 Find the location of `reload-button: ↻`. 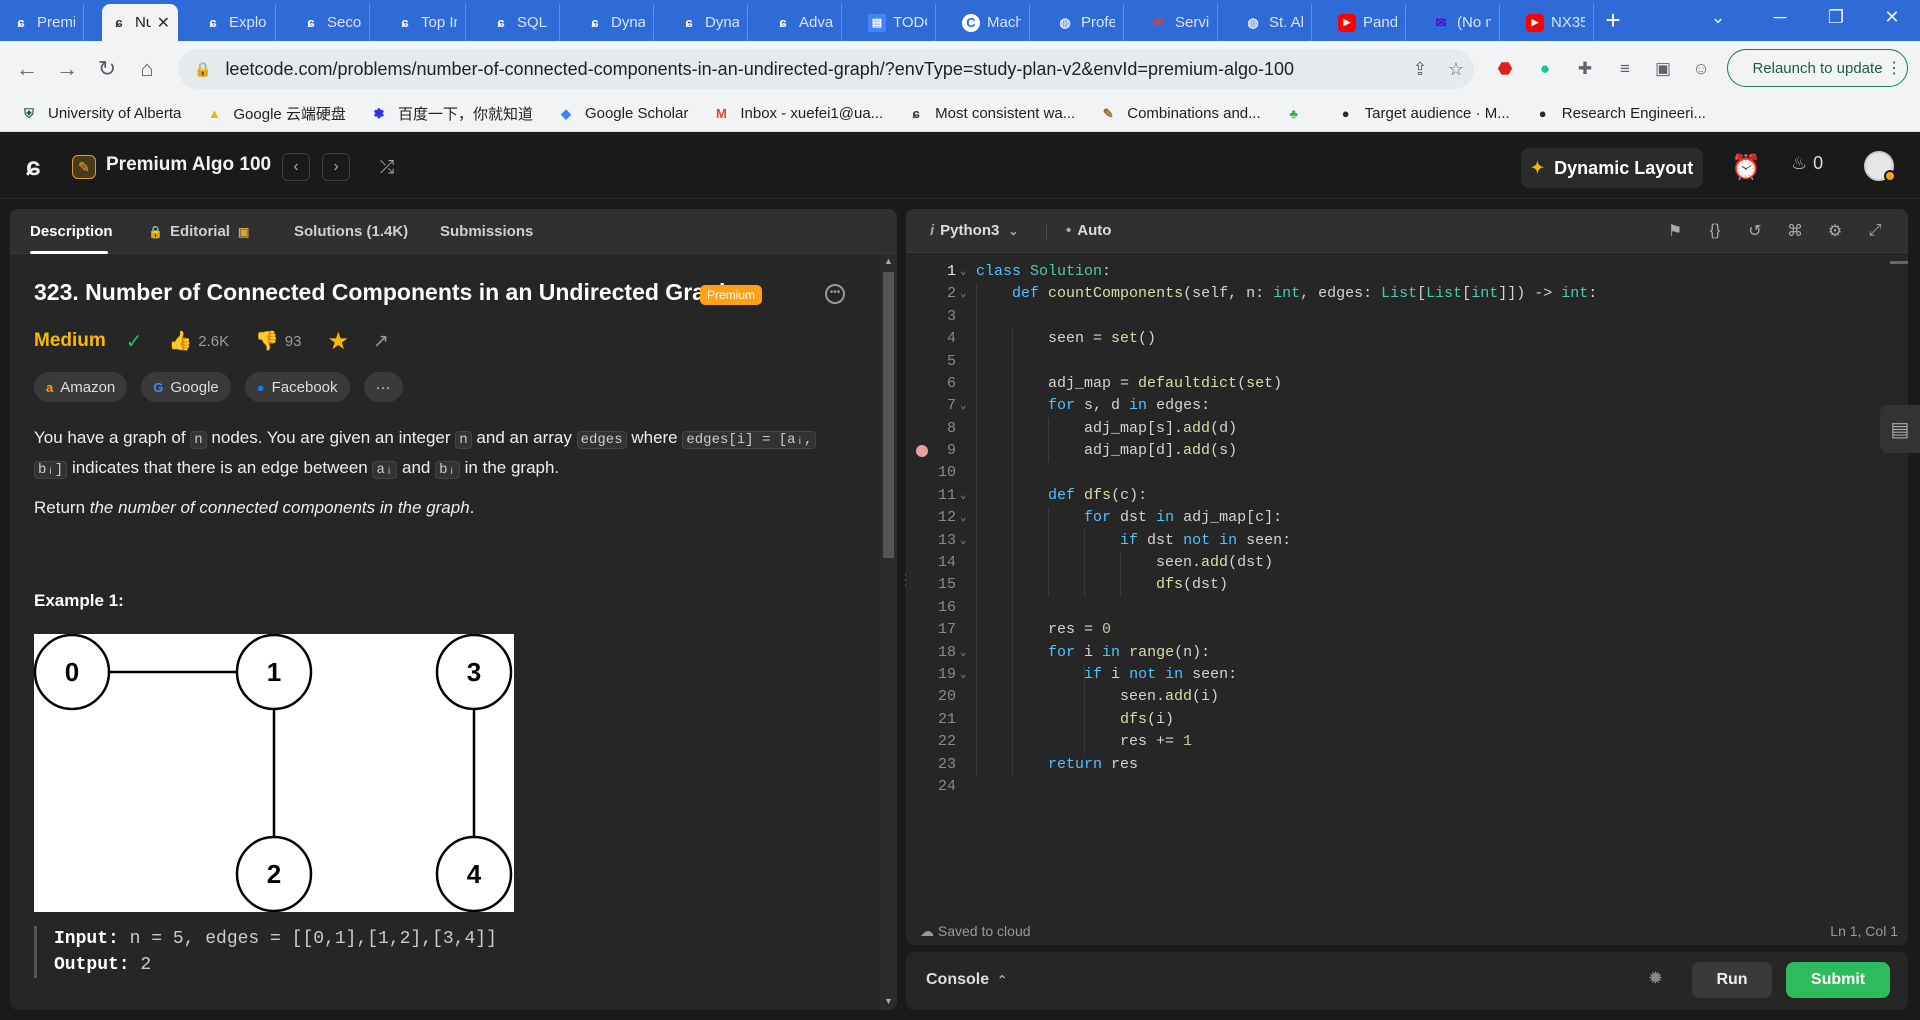

reload-button: ↻ is located at coordinates (107, 69).